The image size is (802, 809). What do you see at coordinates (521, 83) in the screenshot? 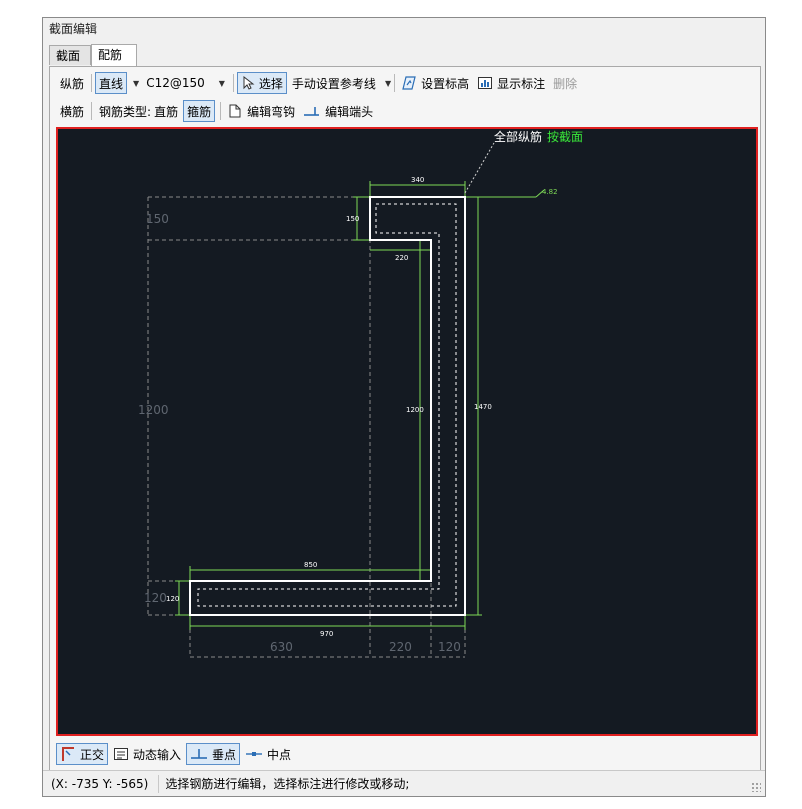
I see `show-annotation-label: 显示标注` at bounding box center [521, 83].